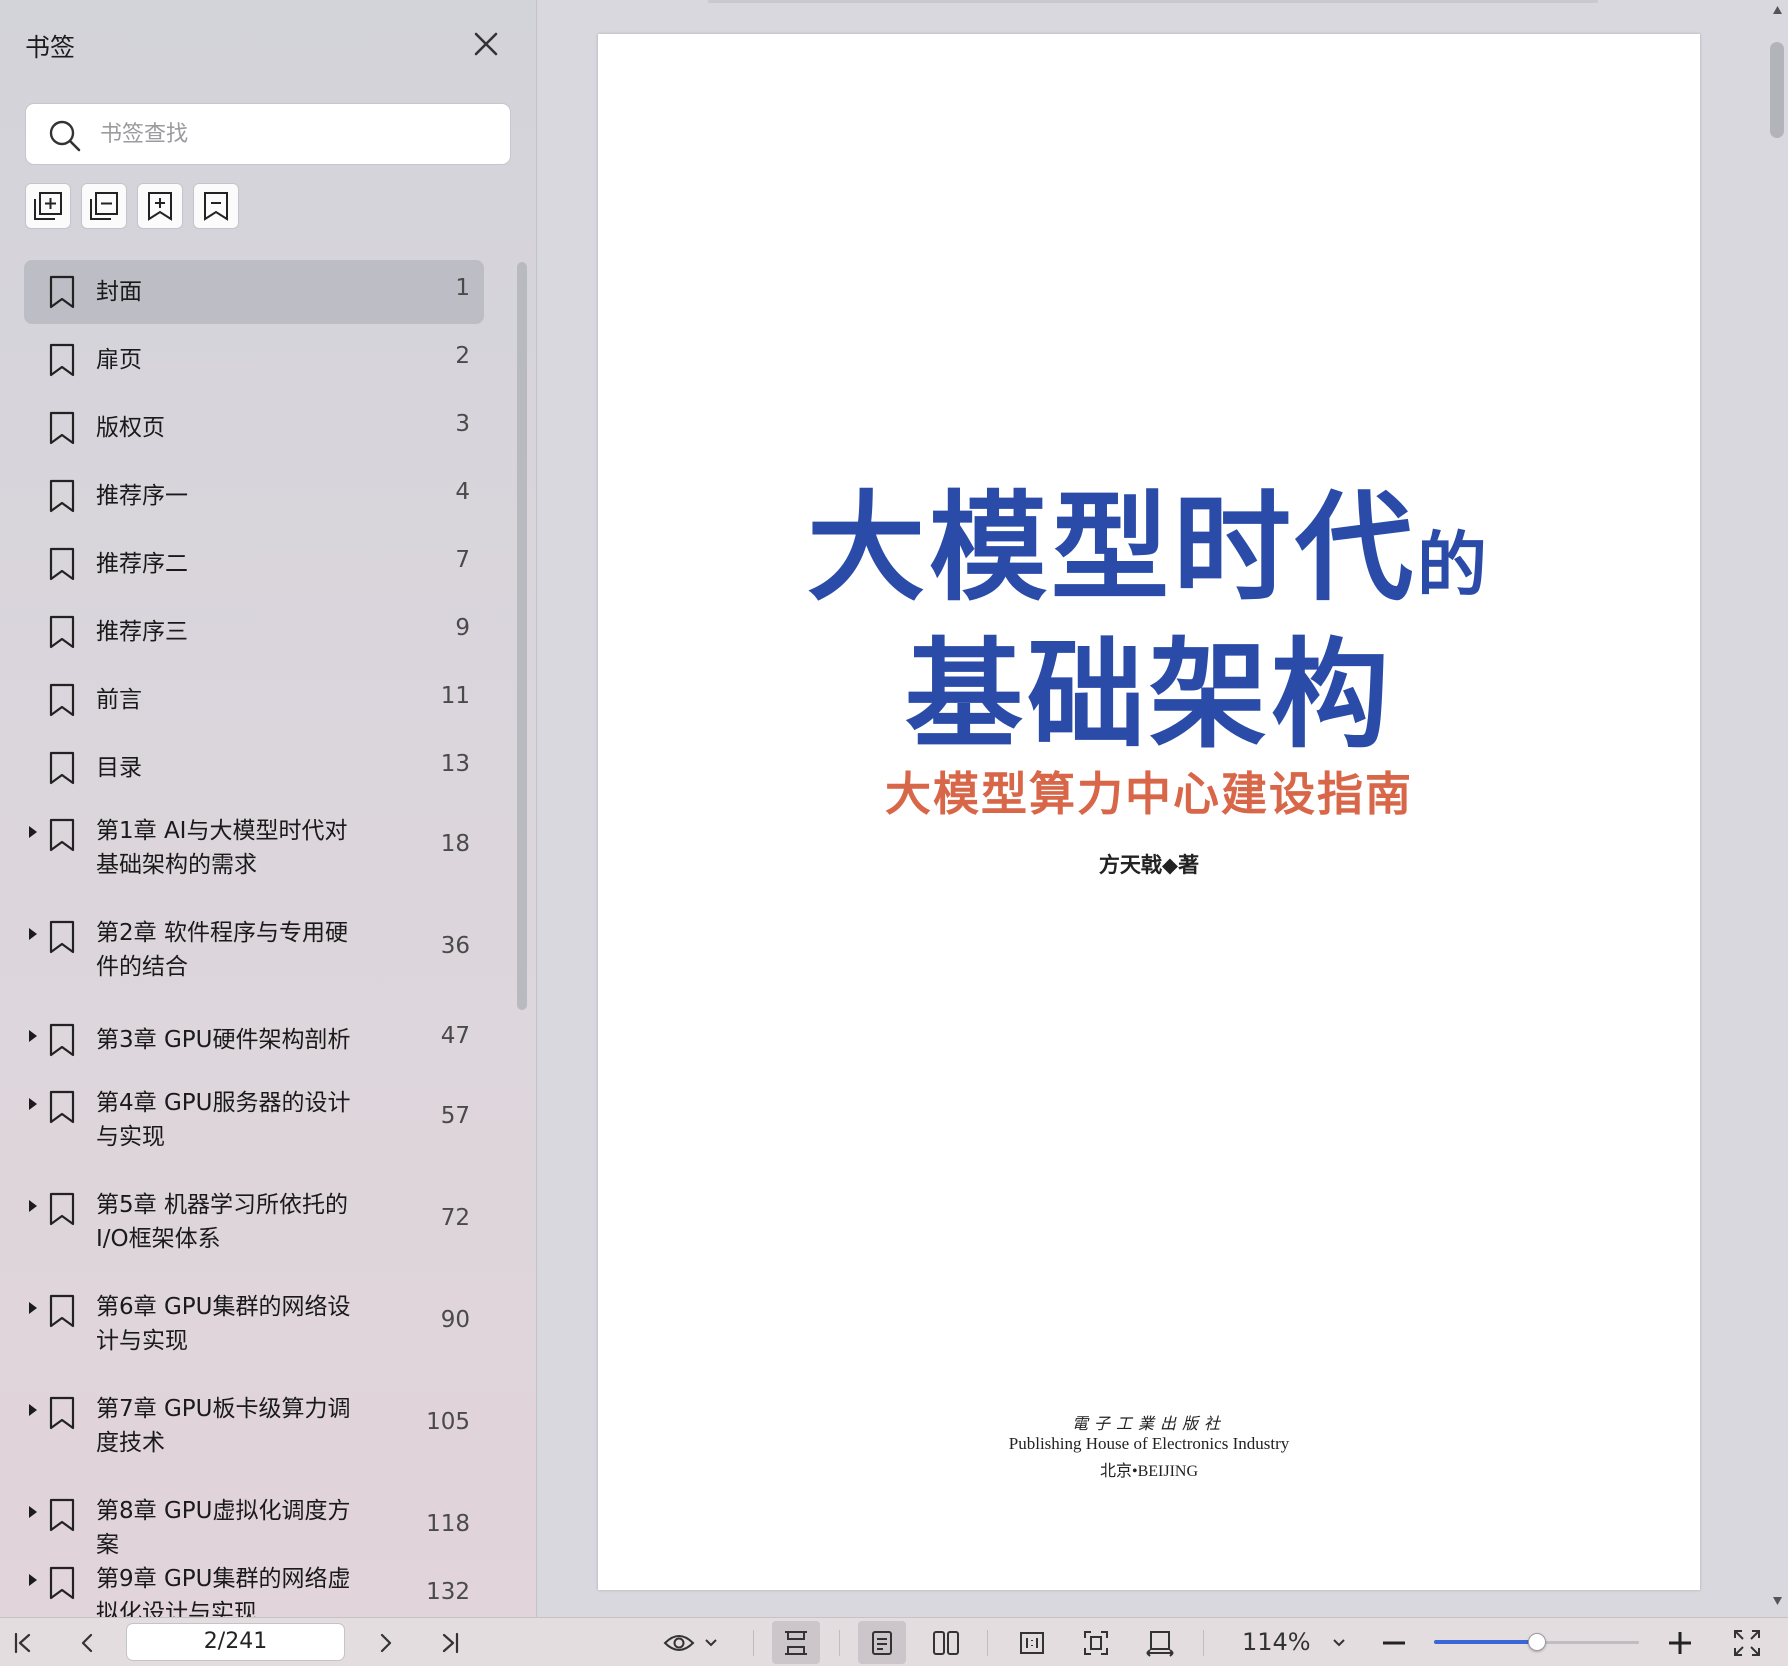 Image resolution: width=1788 pixels, height=1666 pixels. Describe the element at coordinates (462, 288) in the screenshot. I see `bookmark-page-number: 1` at that location.